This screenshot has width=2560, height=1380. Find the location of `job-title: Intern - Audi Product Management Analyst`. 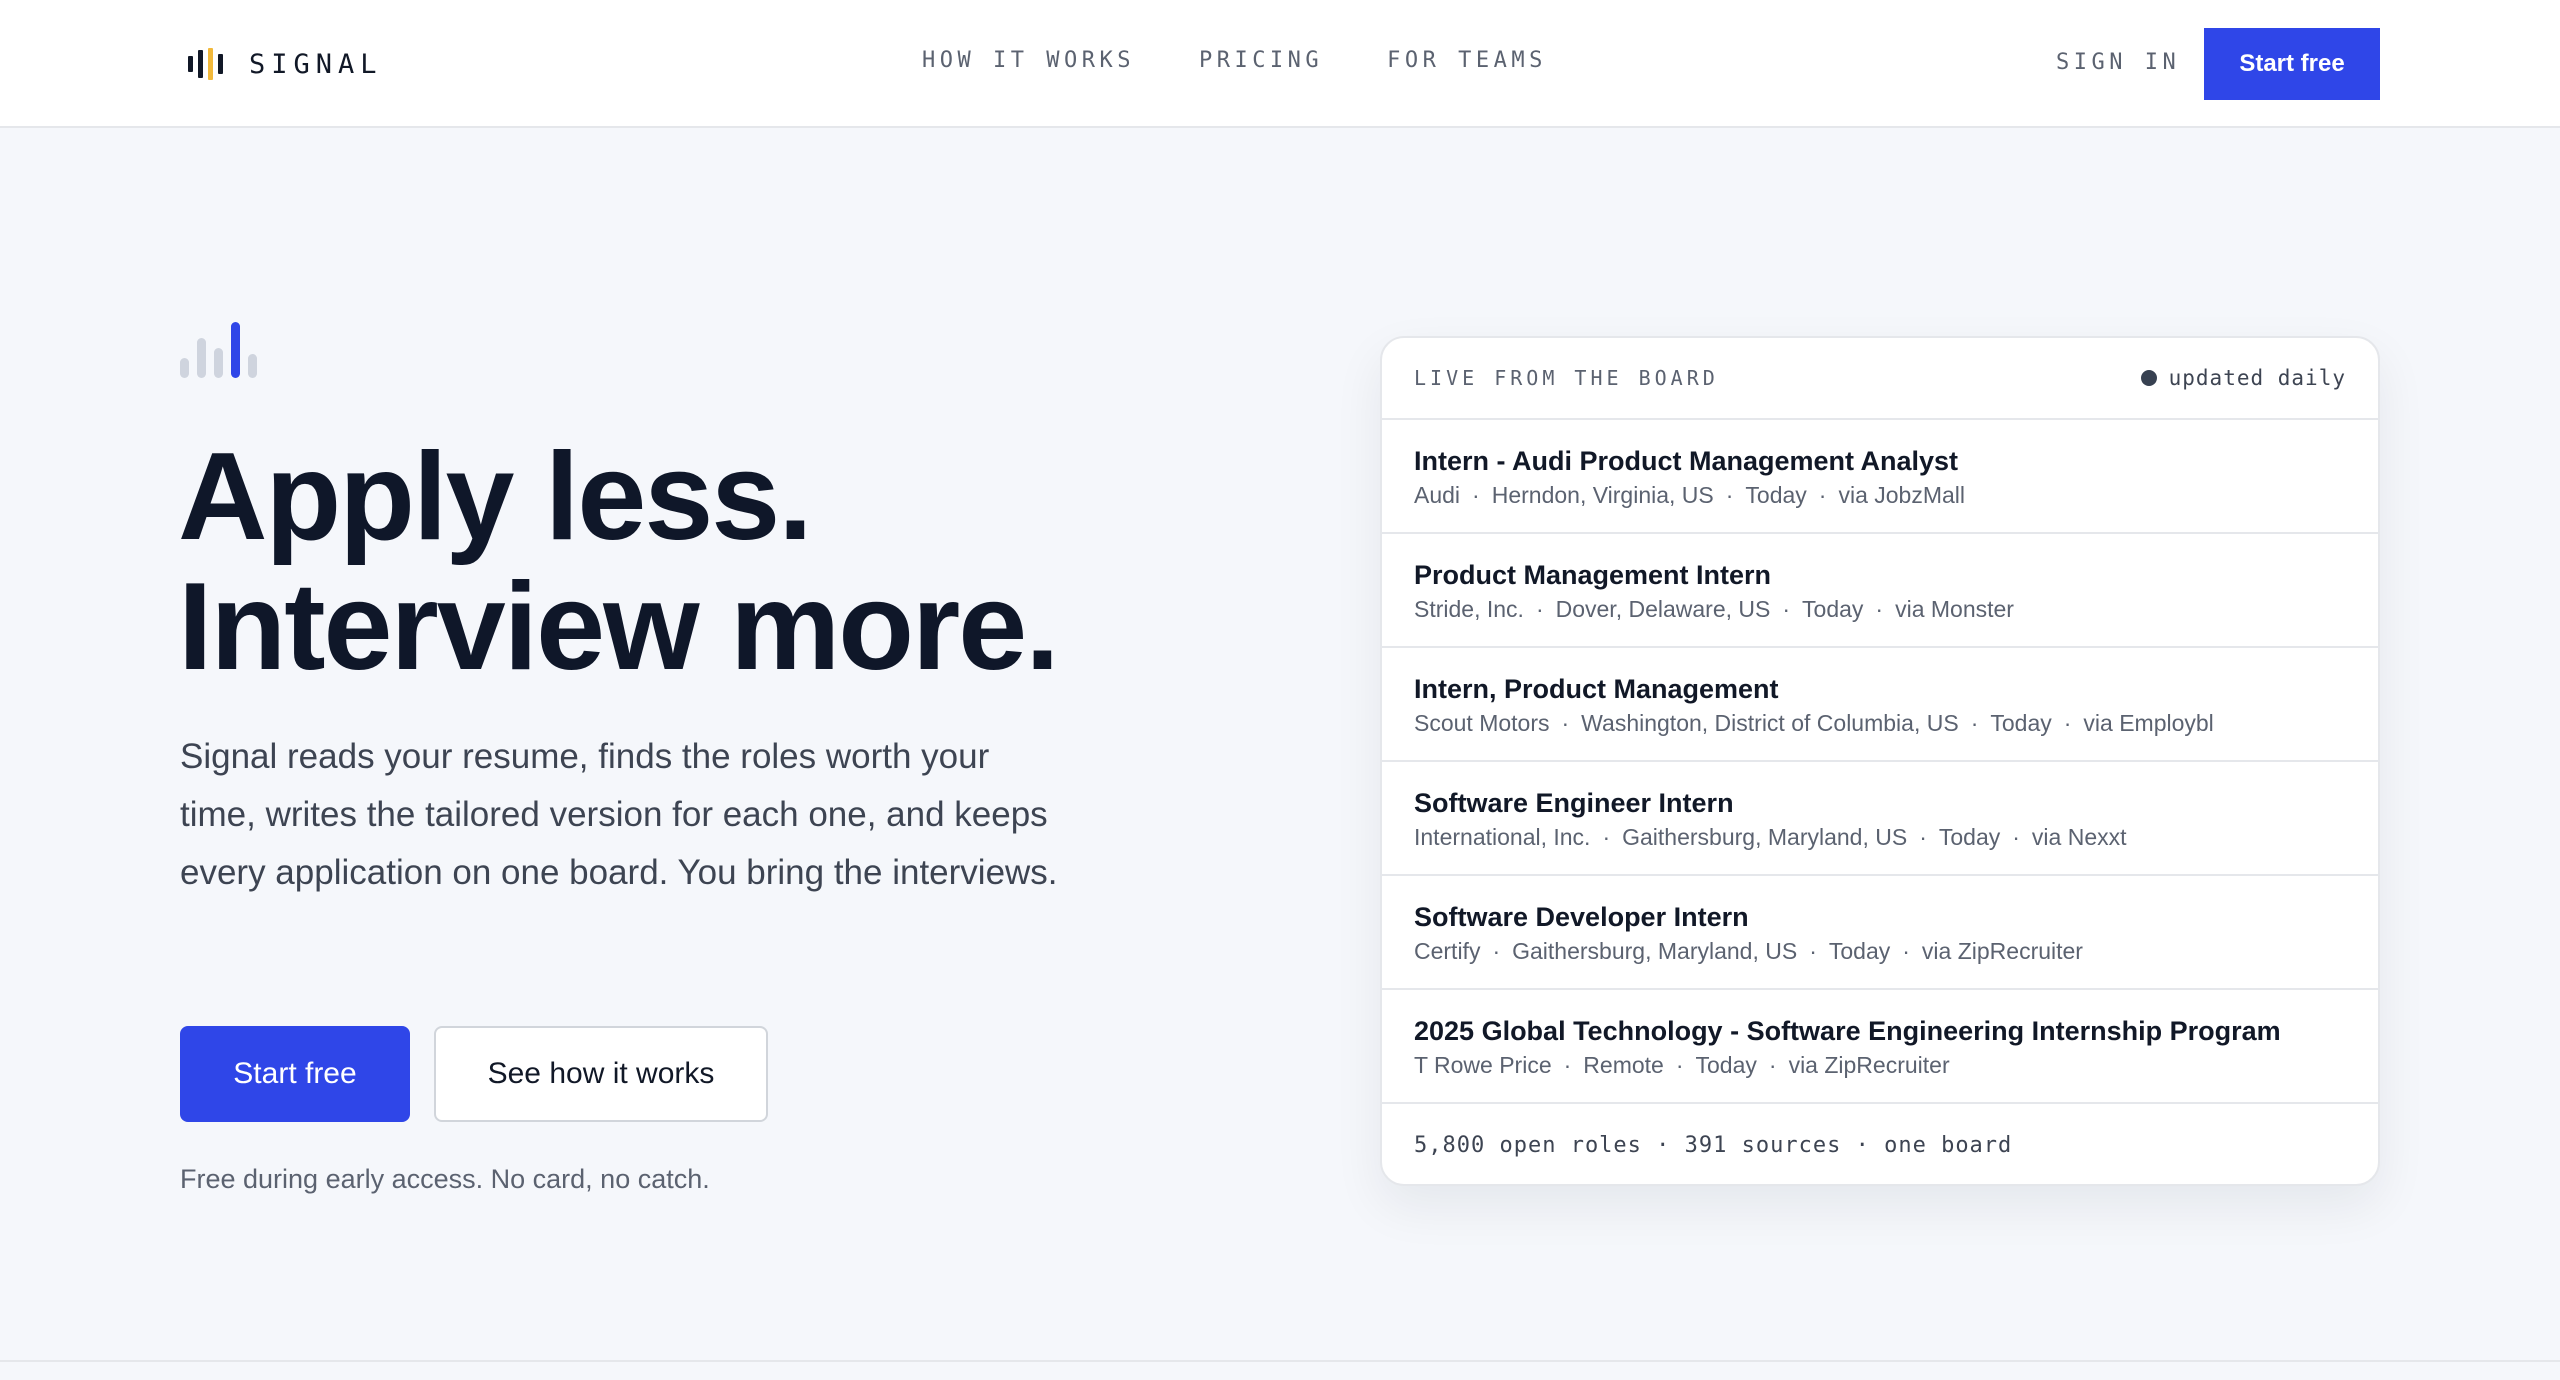

job-title: Intern - Audi Product Management Analyst is located at coordinates (1686, 461).